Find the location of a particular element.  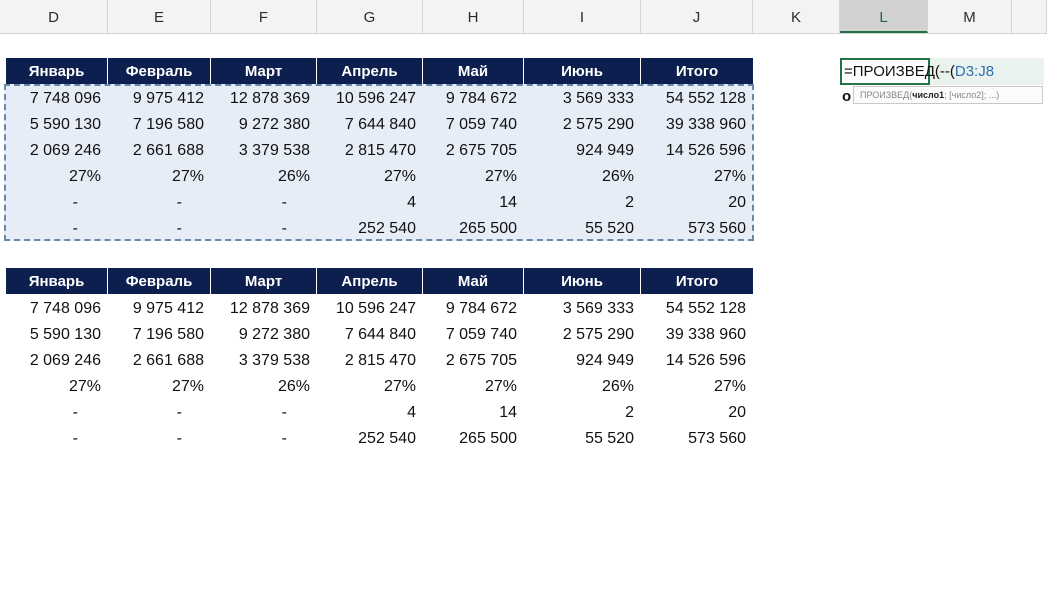

table1-cell: 14 is located at coordinates (473, 202).